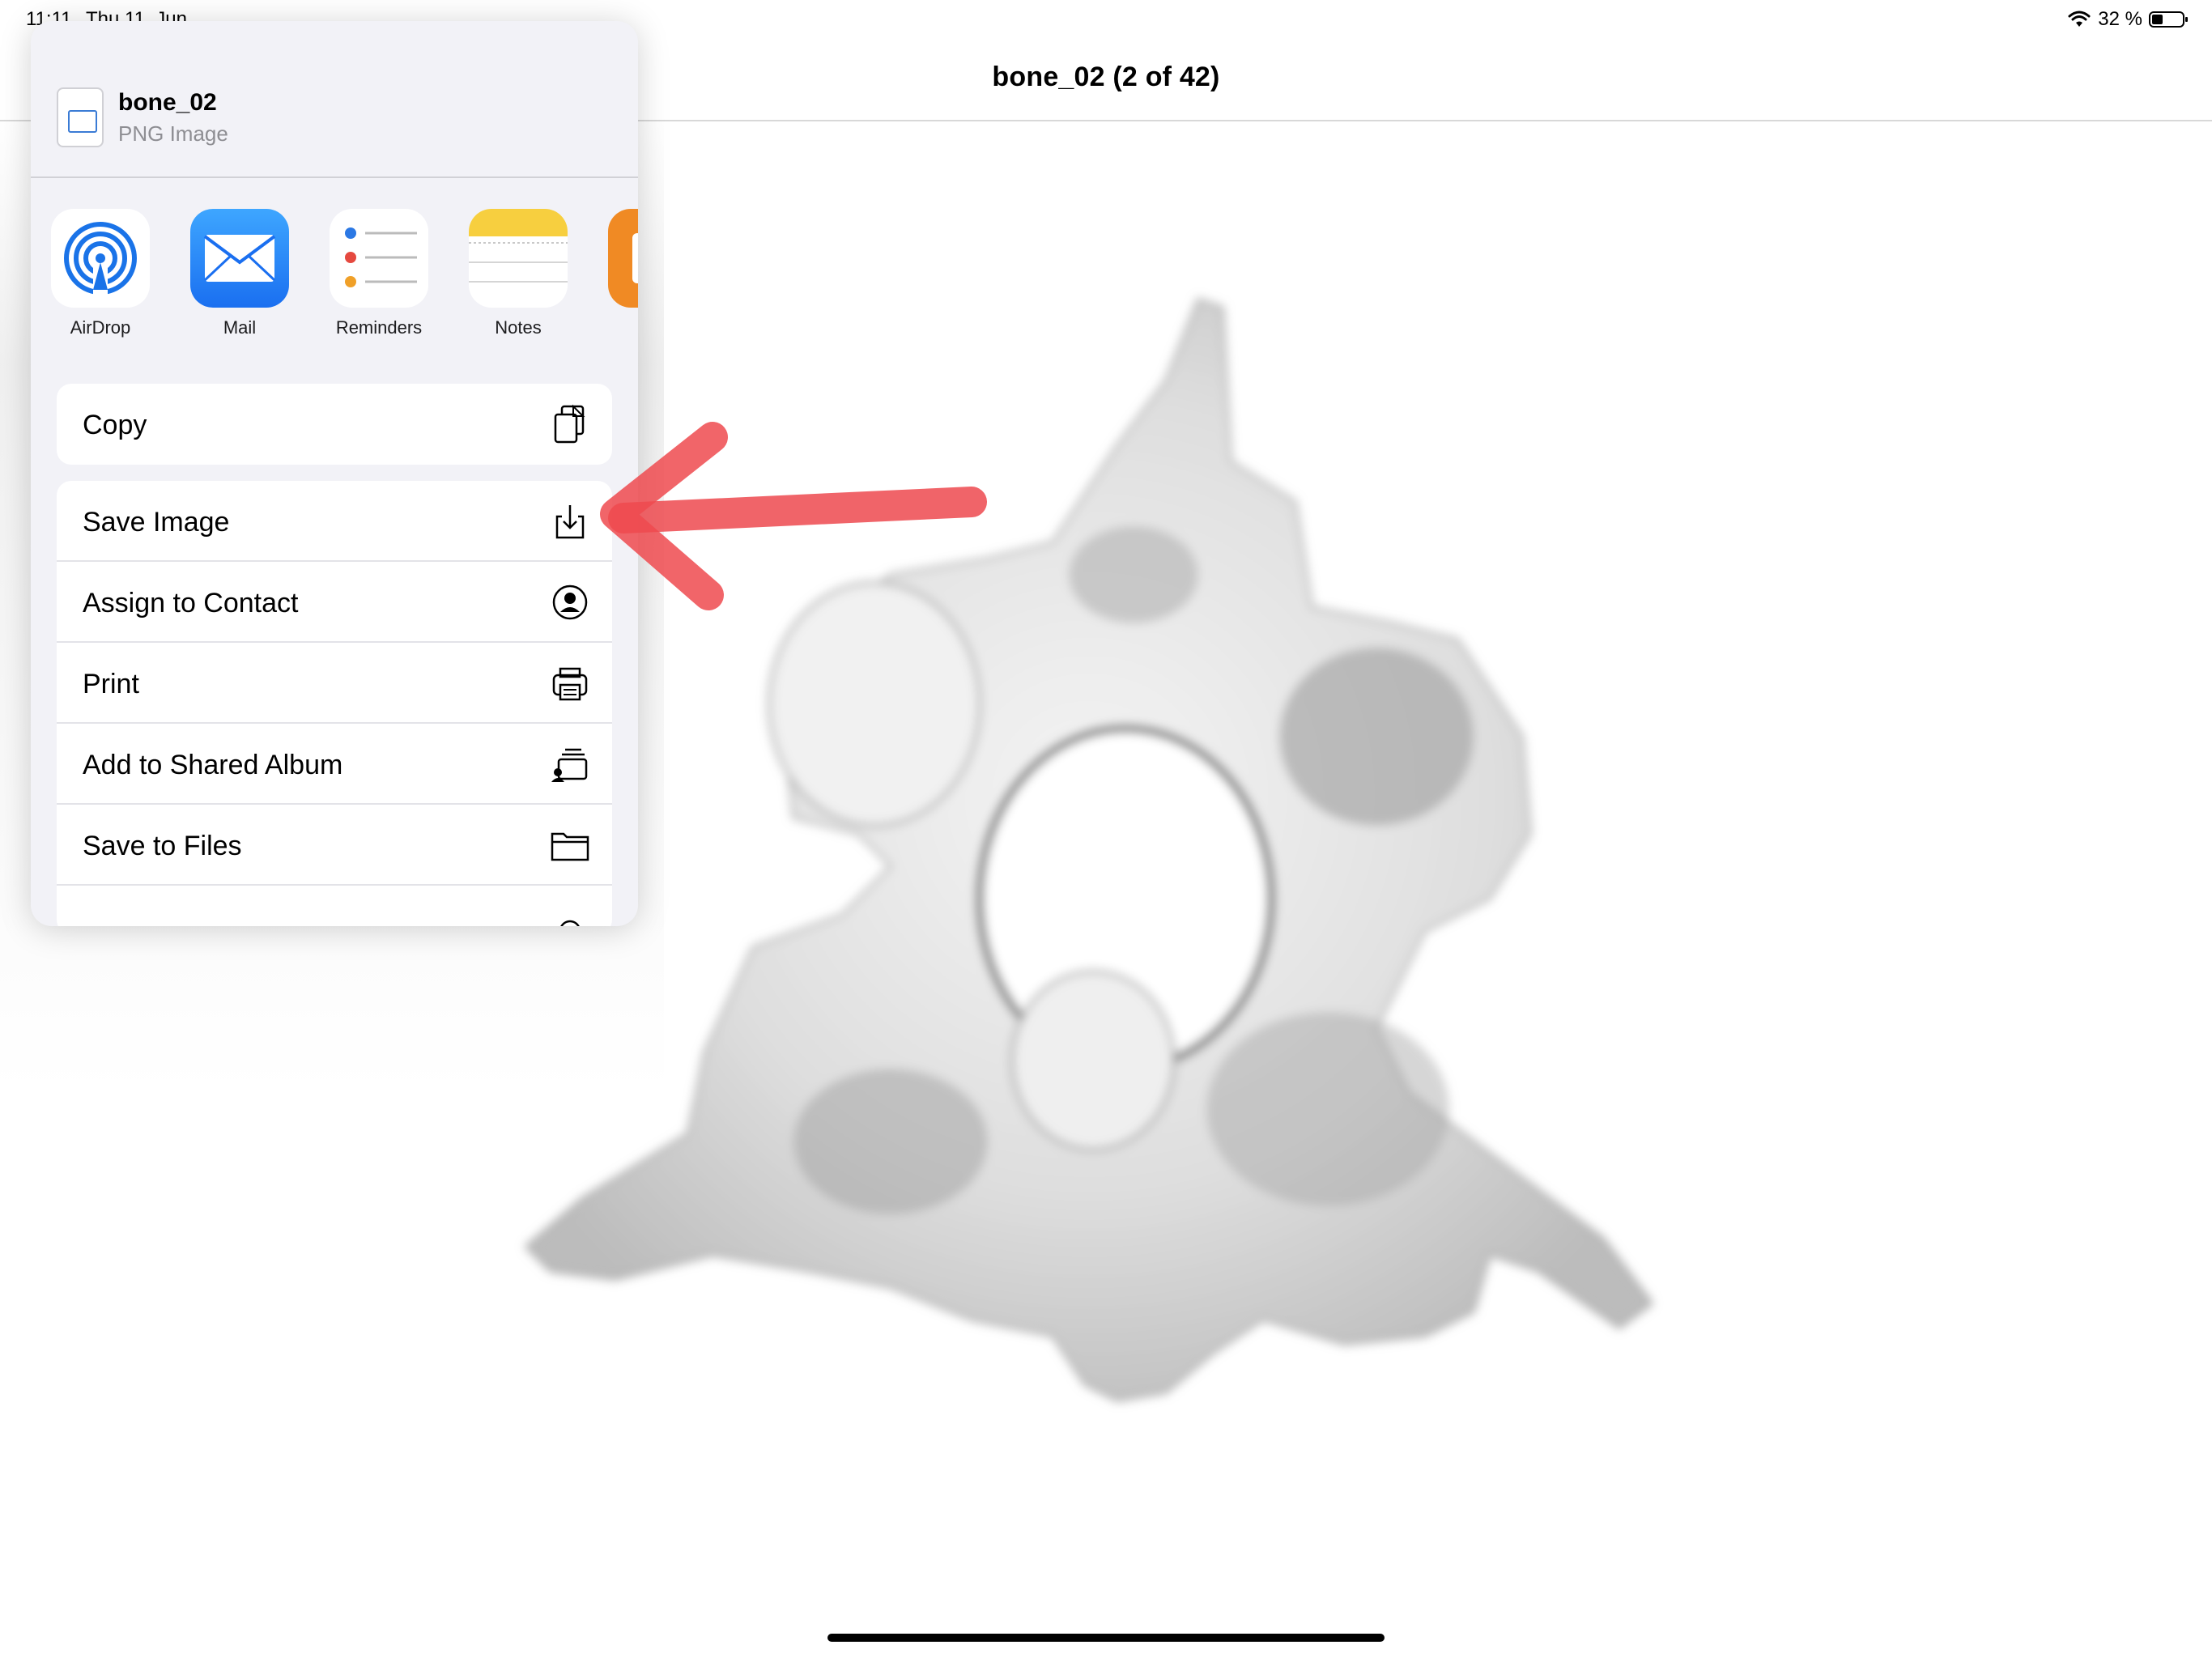  I want to click on file-name: bone_02, so click(167, 102).